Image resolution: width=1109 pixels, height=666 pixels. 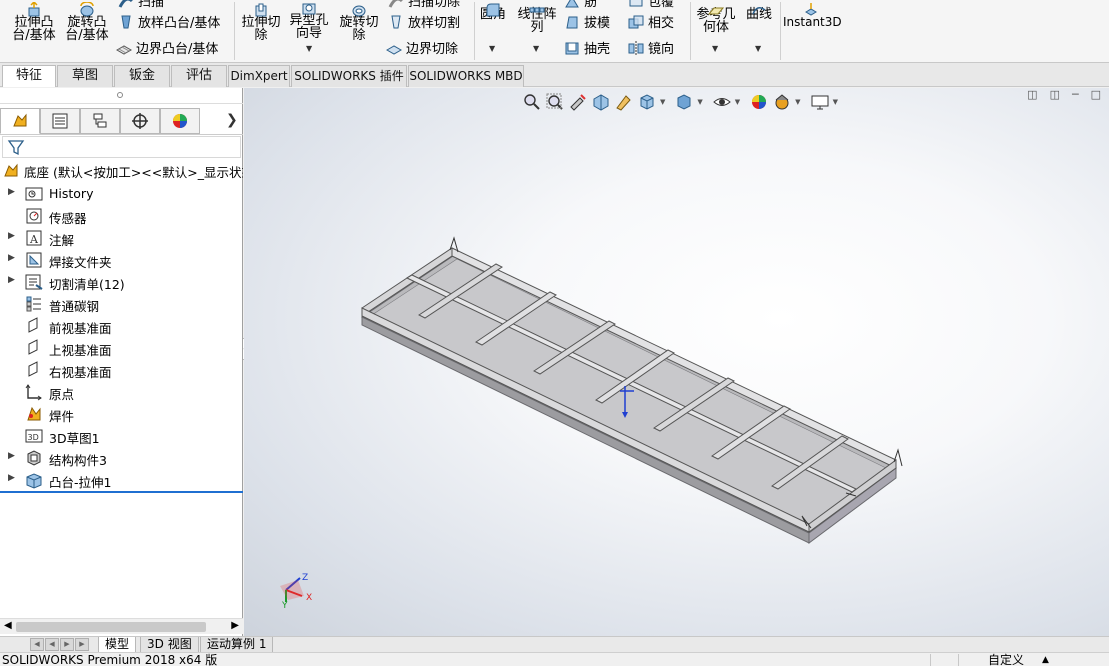 I want to click on section-view-icon, so click(x=601, y=102).